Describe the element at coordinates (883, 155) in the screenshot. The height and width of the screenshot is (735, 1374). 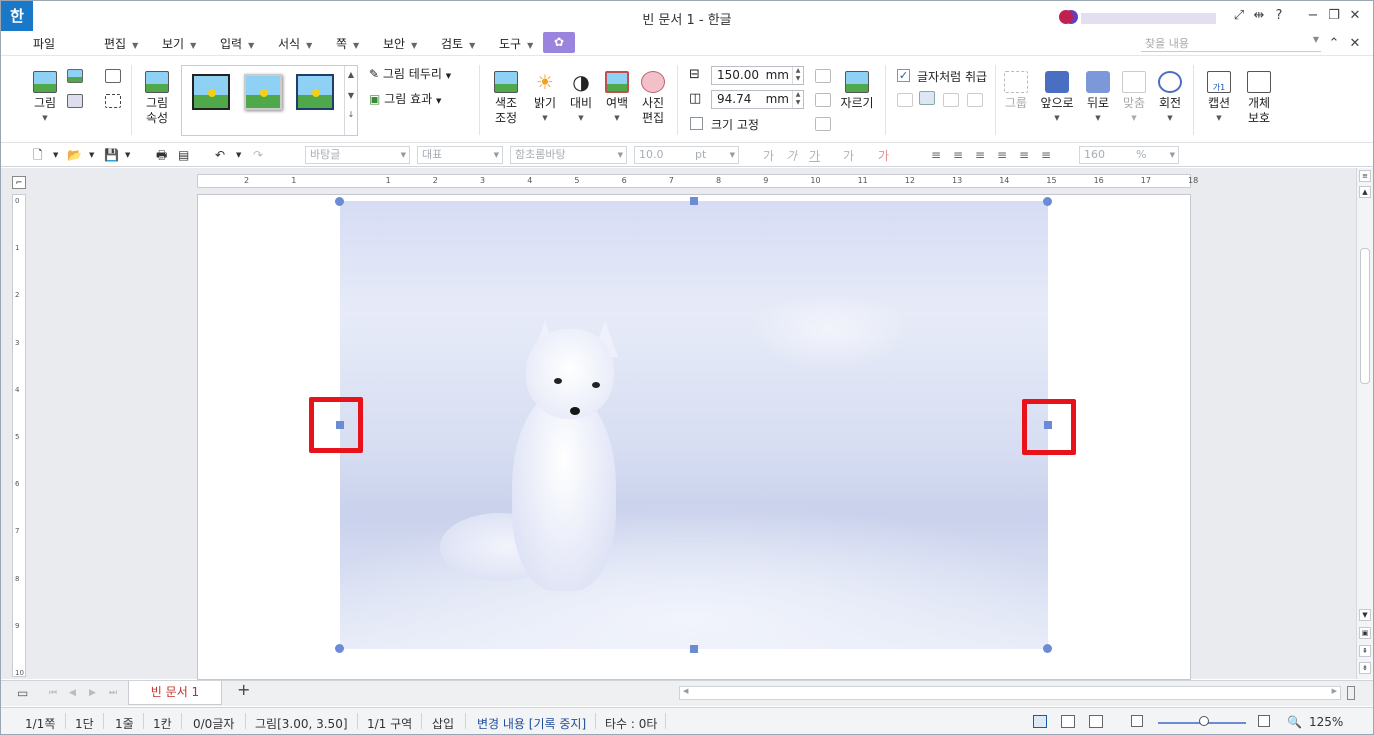
I see `highlight-button: 가` at that location.